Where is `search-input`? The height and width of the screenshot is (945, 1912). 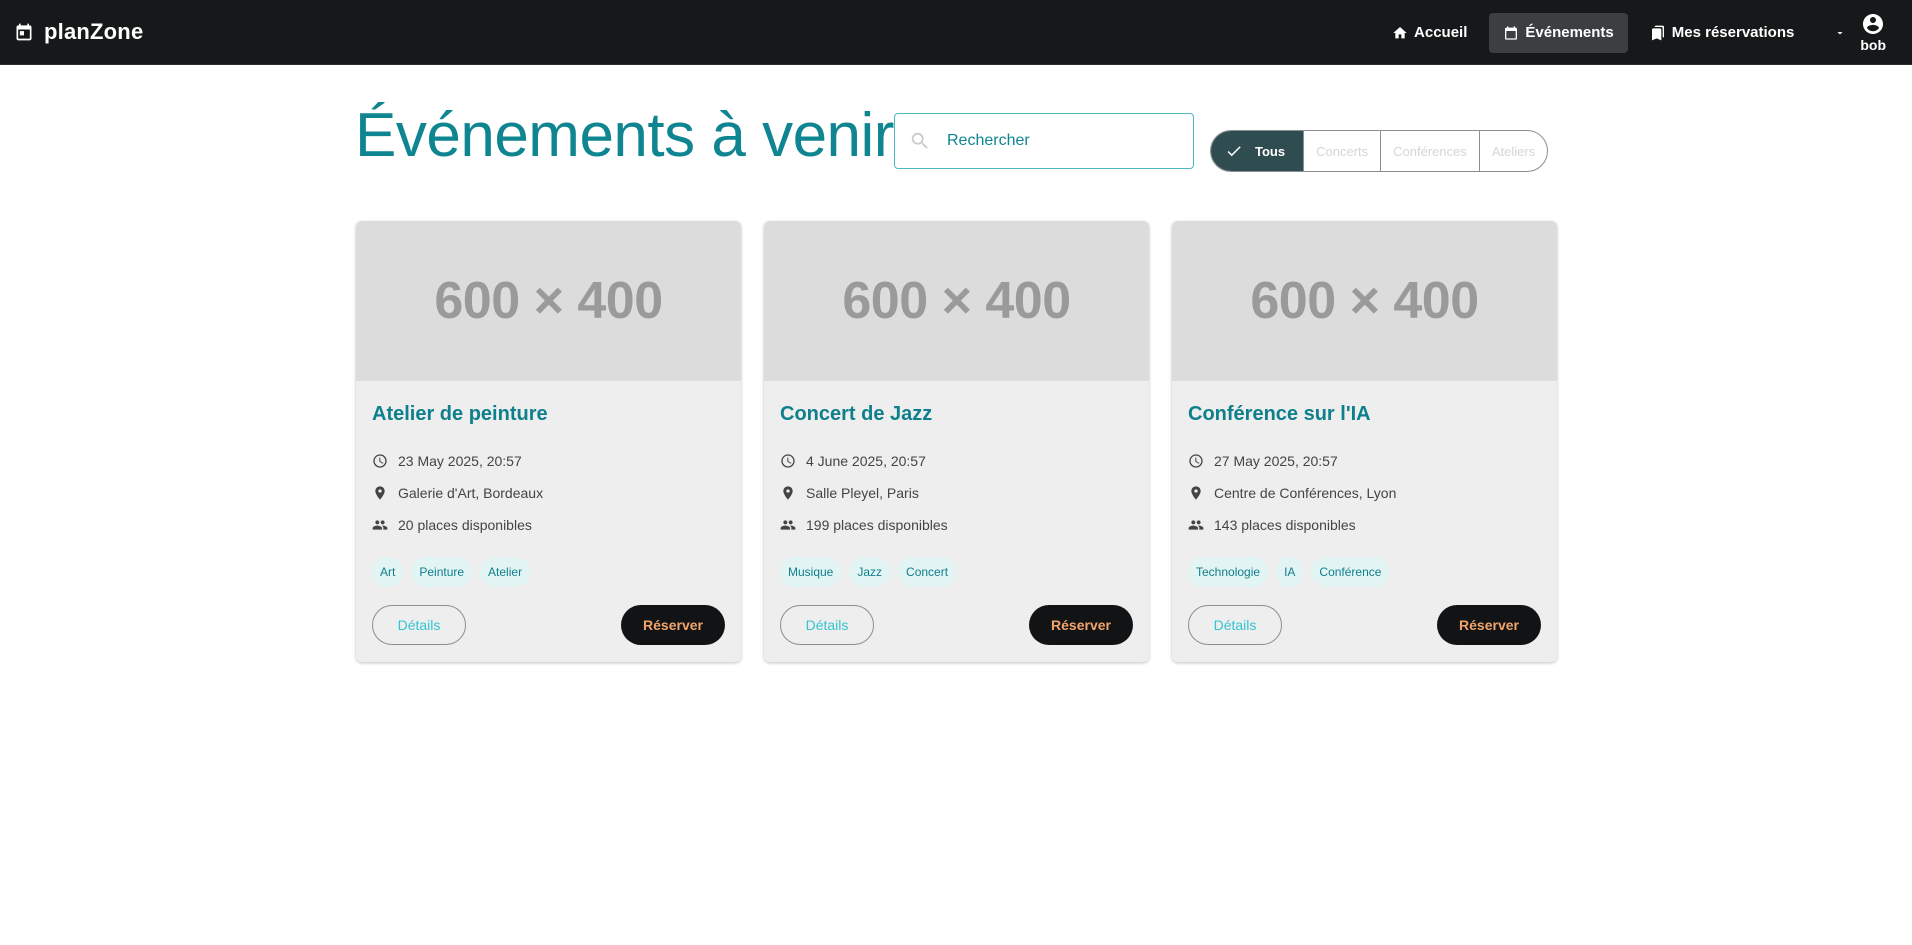 search-input is located at coordinates (1057, 141).